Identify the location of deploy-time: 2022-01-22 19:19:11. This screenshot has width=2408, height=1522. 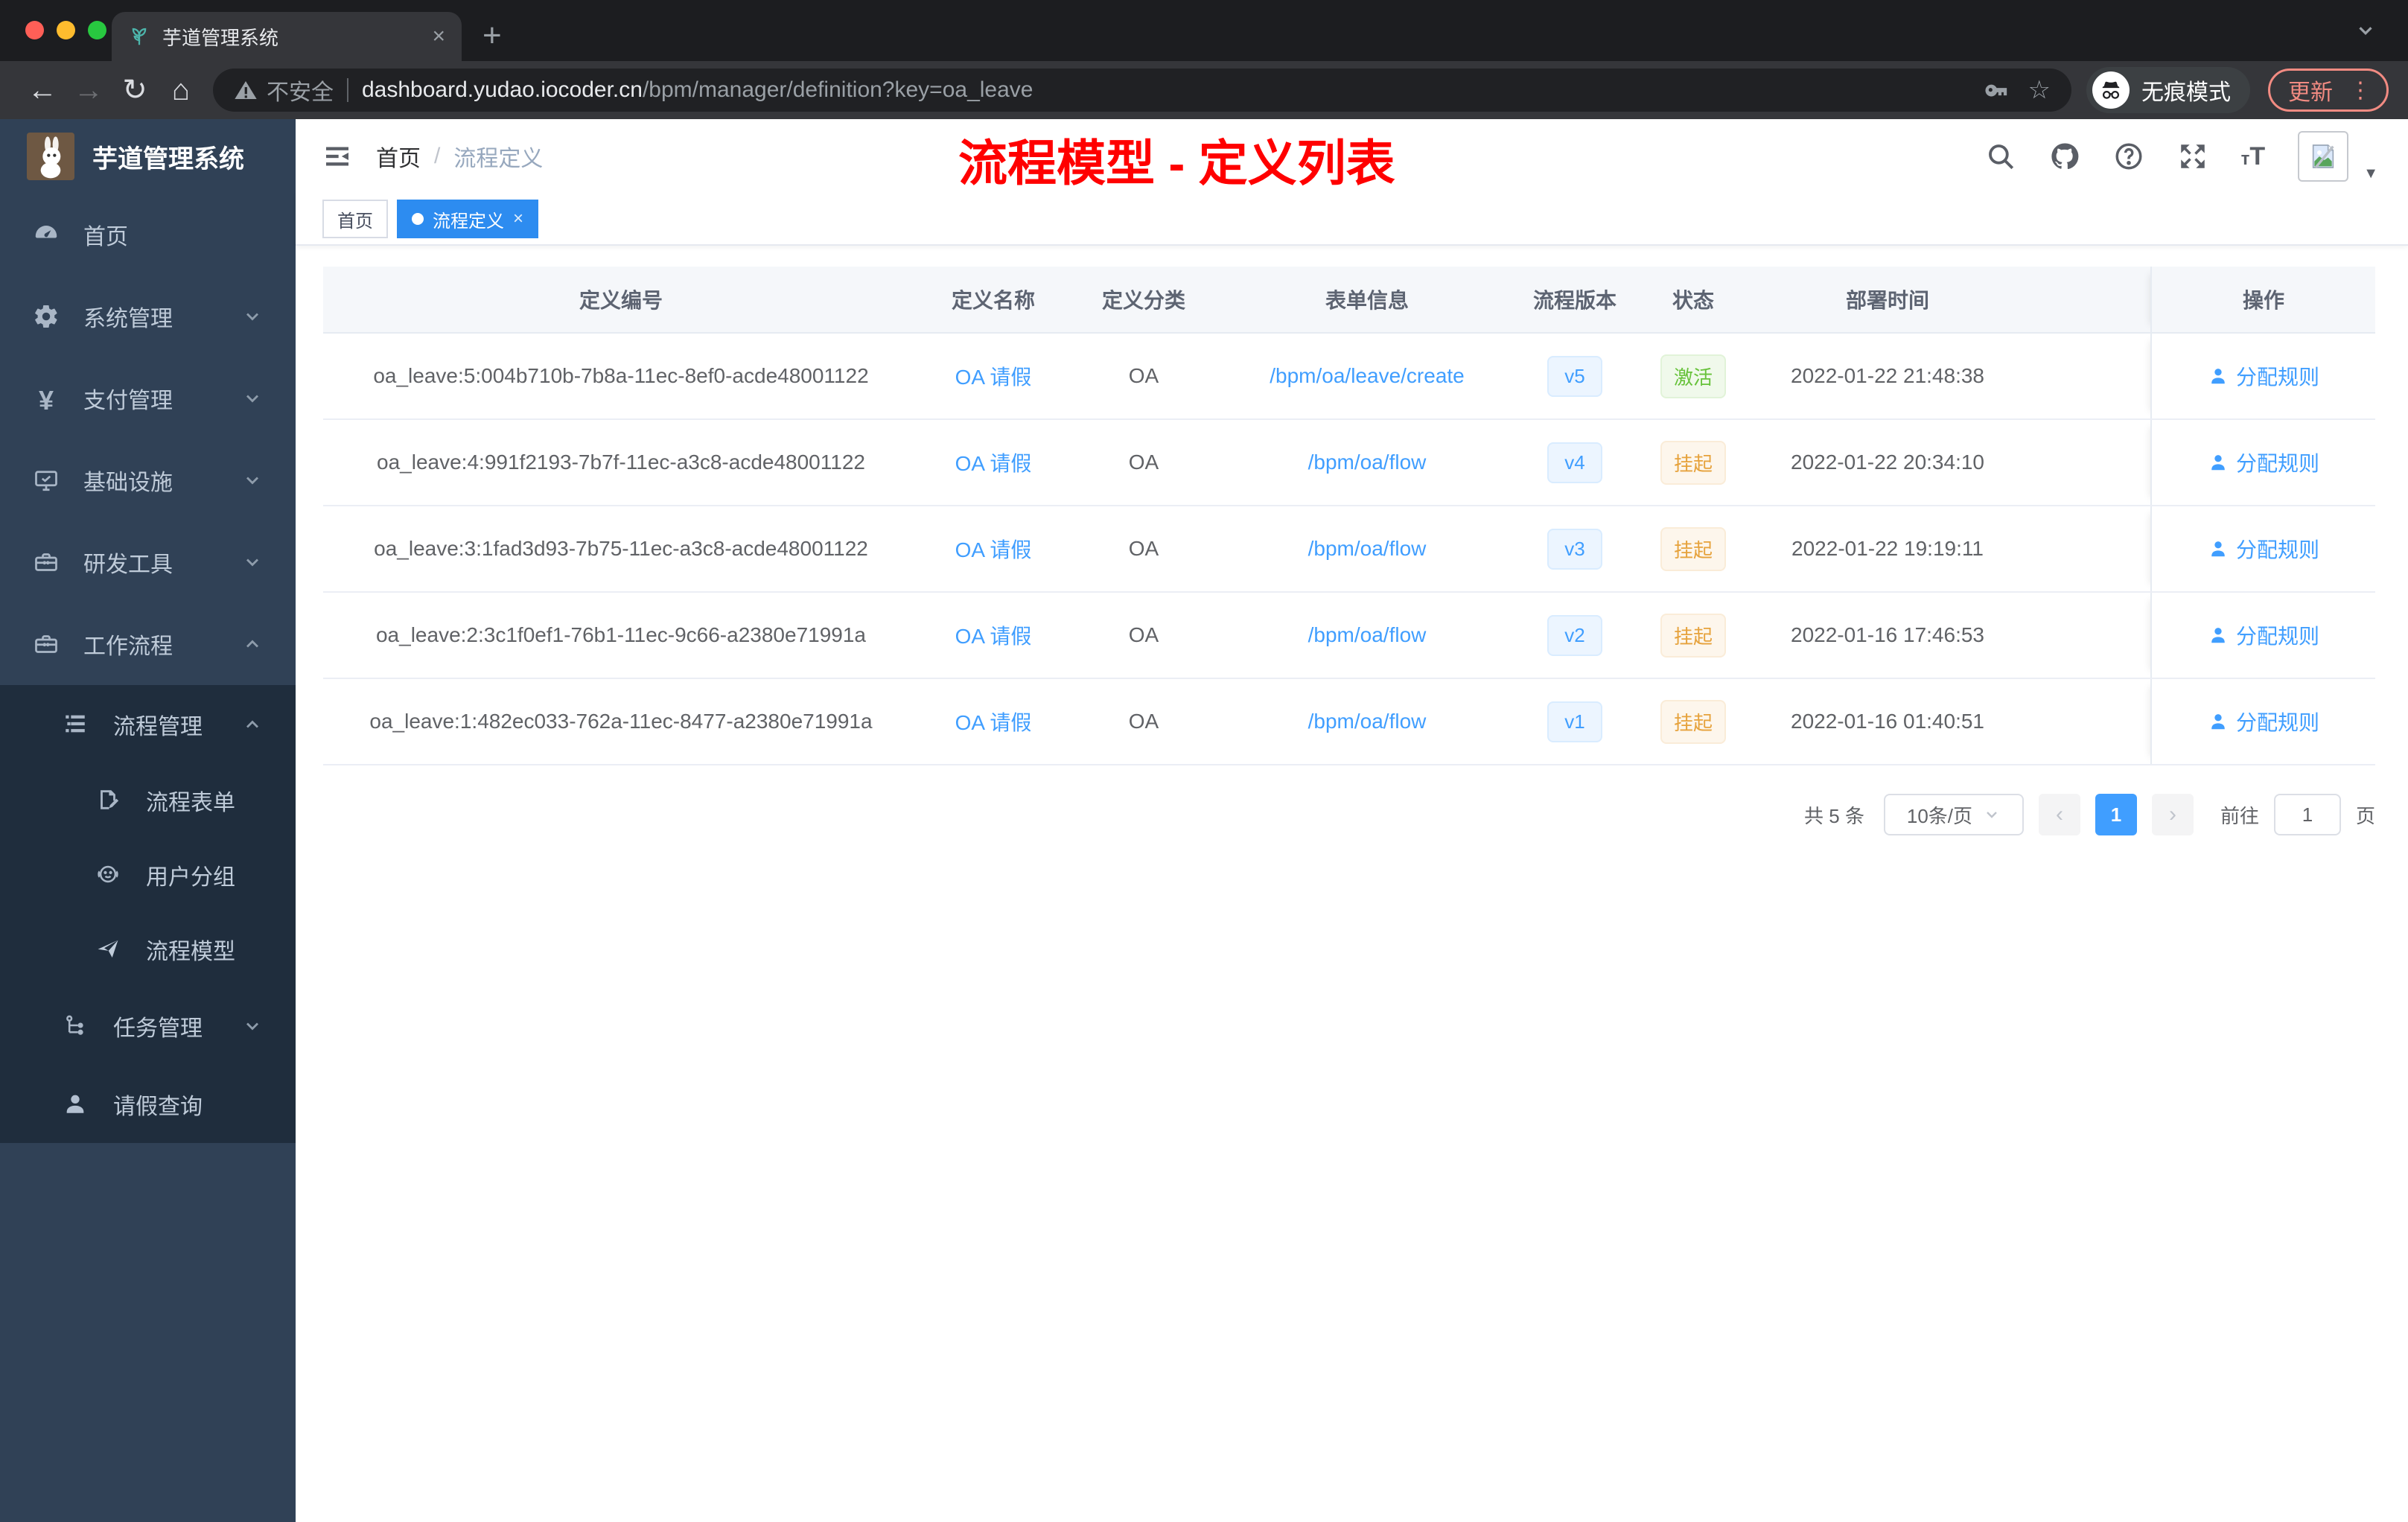
(1887, 548).